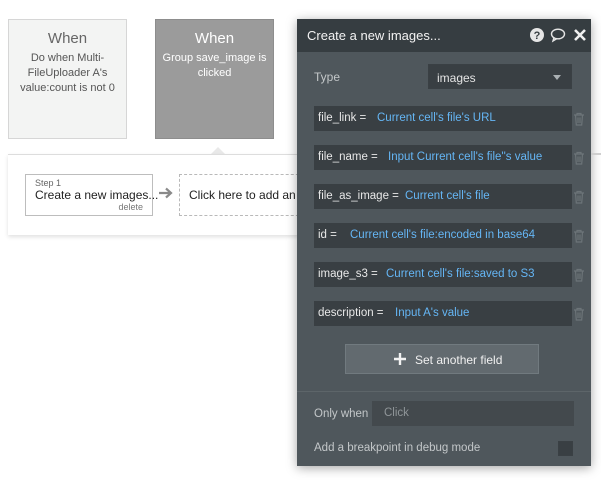 The width and height of the screenshot is (601, 500). What do you see at coordinates (465, 157) in the screenshot?
I see `field-expression: Input Current cell's file''s value` at bounding box center [465, 157].